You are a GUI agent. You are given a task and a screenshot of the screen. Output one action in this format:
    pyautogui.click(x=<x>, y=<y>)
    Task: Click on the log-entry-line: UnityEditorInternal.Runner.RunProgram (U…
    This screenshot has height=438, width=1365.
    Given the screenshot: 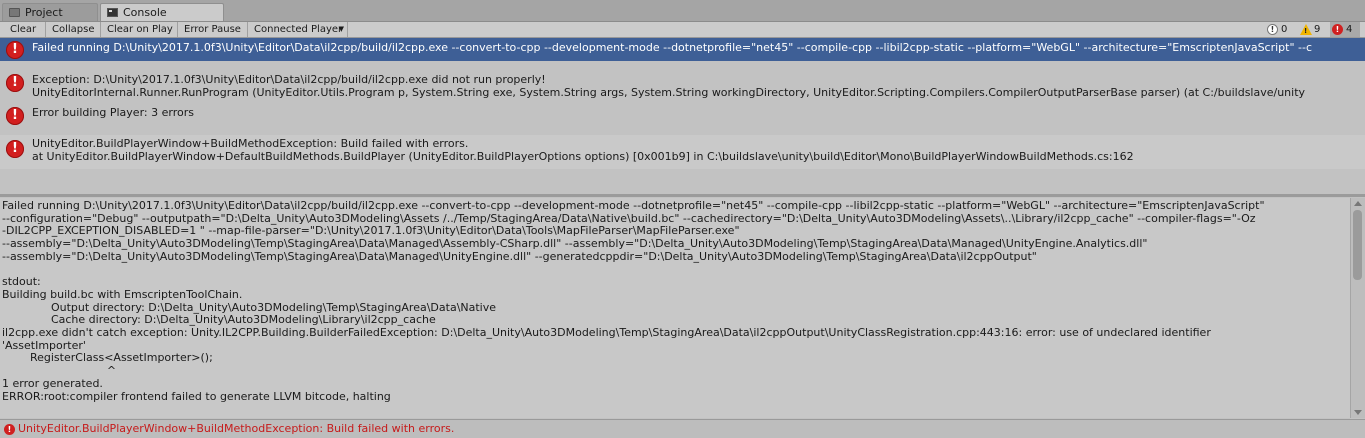 What is the action you would take?
    pyautogui.click(x=669, y=92)
    